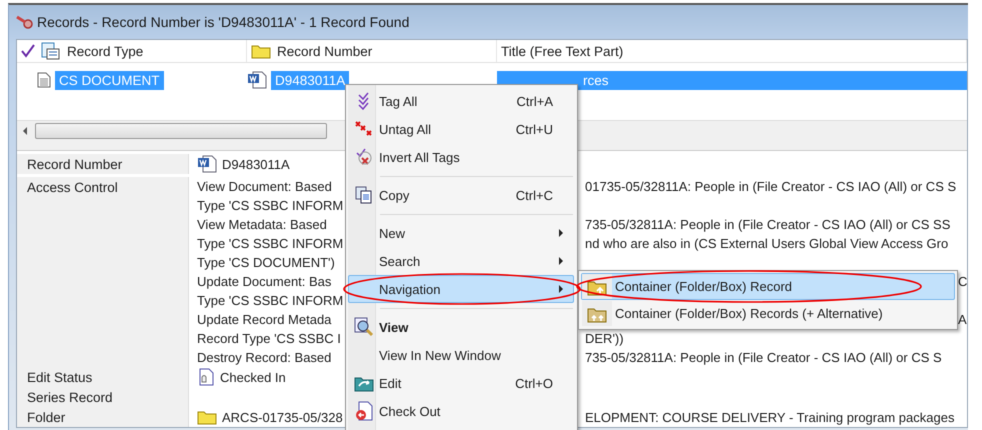 The width and height of the screenshot is (982, 430). I want to click on scroll-left-icon, so click(25, 130).